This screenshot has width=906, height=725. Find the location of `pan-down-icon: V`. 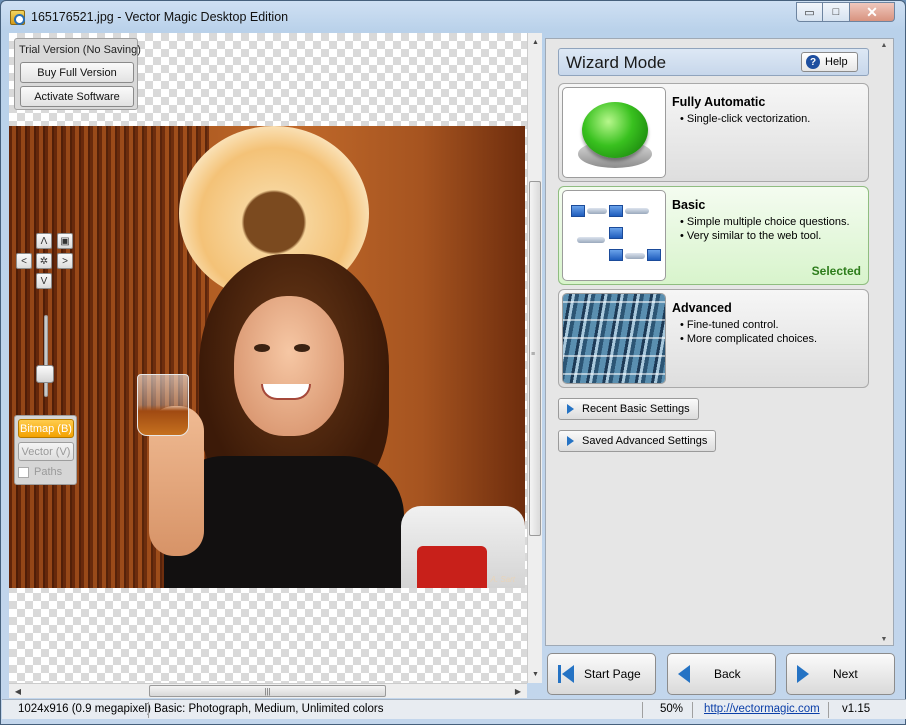

pan-down-icon: V is located at coordinates (44, 281).